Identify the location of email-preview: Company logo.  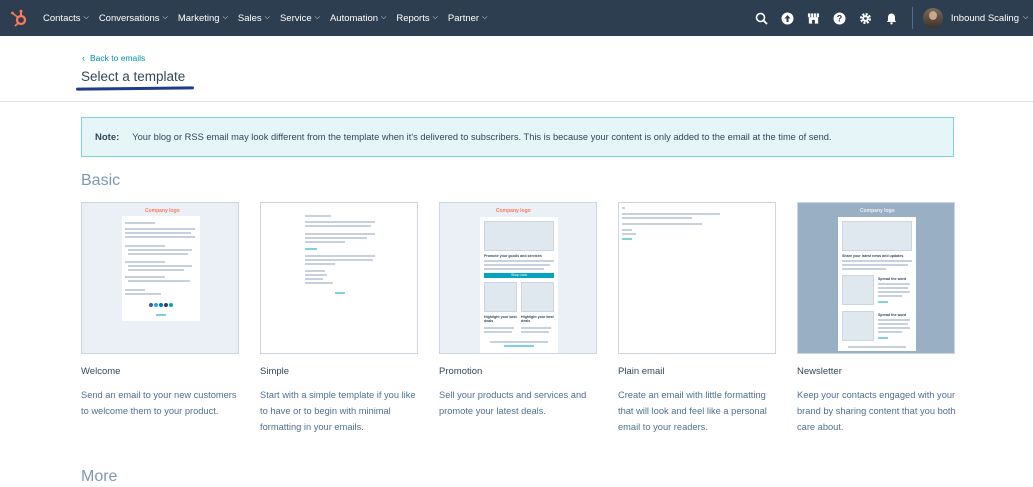
(161, 264).